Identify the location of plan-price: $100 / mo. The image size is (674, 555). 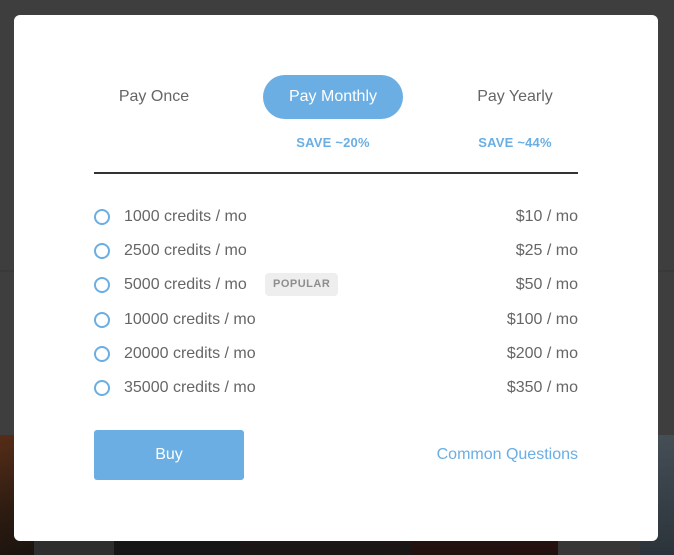
(542, 319).